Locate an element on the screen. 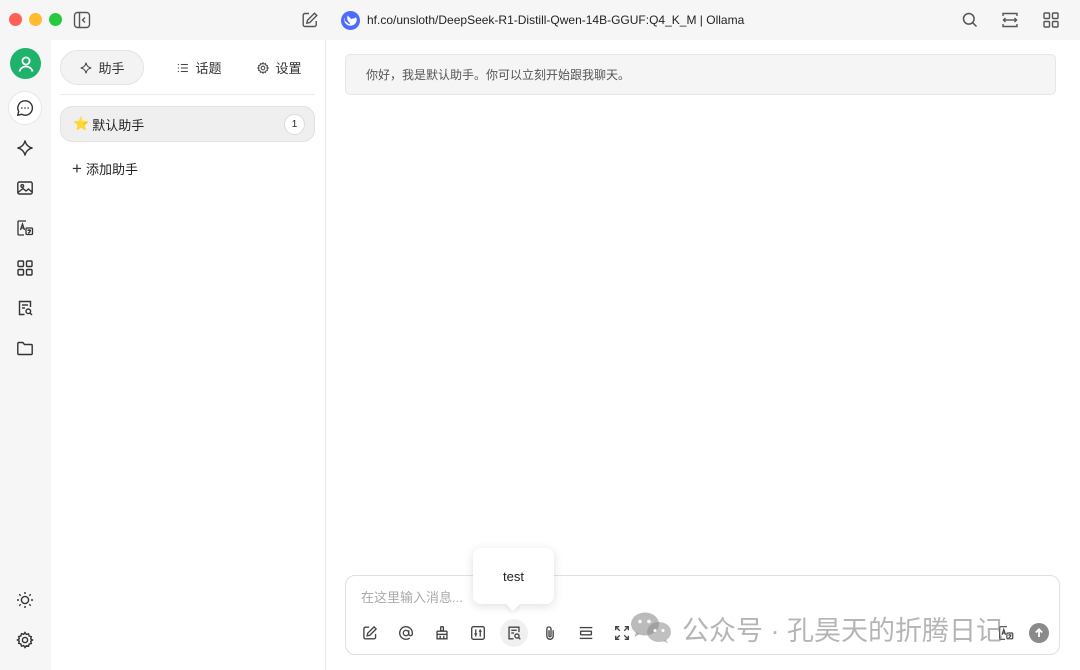 This screenshot has height=670, width=1080. narrow-mode-icon is located at coordinates (1010, 20).